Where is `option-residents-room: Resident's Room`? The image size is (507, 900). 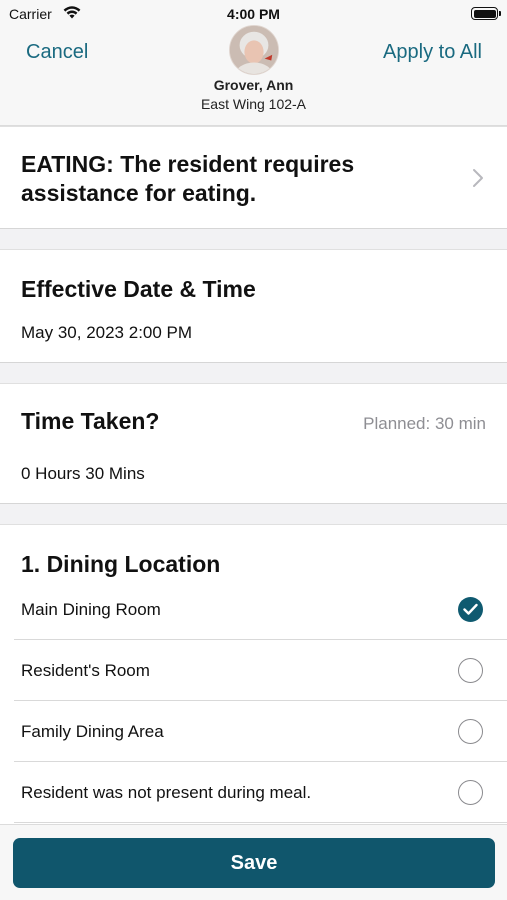
option-residents-room: Resident's Room is located at coordinates (260, 670).